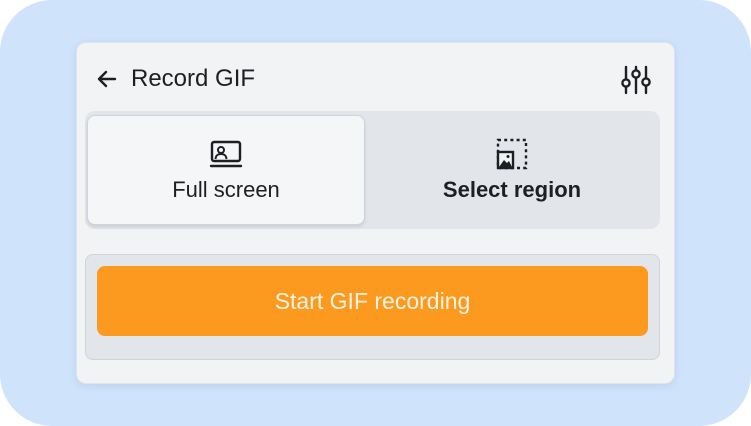 The width and height of the screenshot is (751, 426). I want to click on select-region-option: Select region, so click(512, 170).